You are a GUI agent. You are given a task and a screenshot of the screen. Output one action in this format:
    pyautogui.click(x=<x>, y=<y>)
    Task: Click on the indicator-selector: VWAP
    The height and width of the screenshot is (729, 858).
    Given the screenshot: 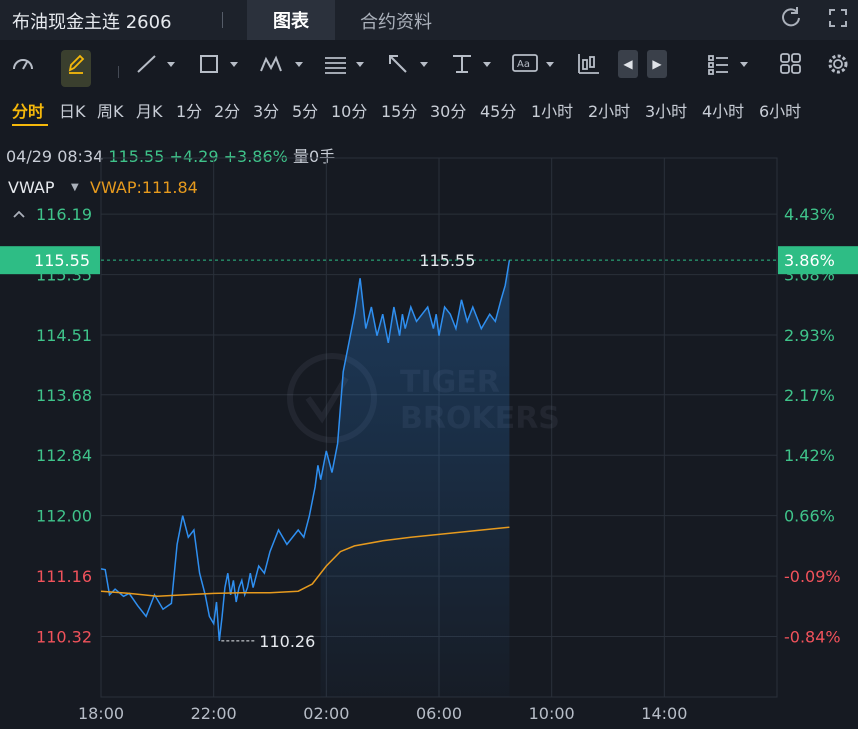 What is the action you would take?
    pyautogui.click(x=31, y=187)
    